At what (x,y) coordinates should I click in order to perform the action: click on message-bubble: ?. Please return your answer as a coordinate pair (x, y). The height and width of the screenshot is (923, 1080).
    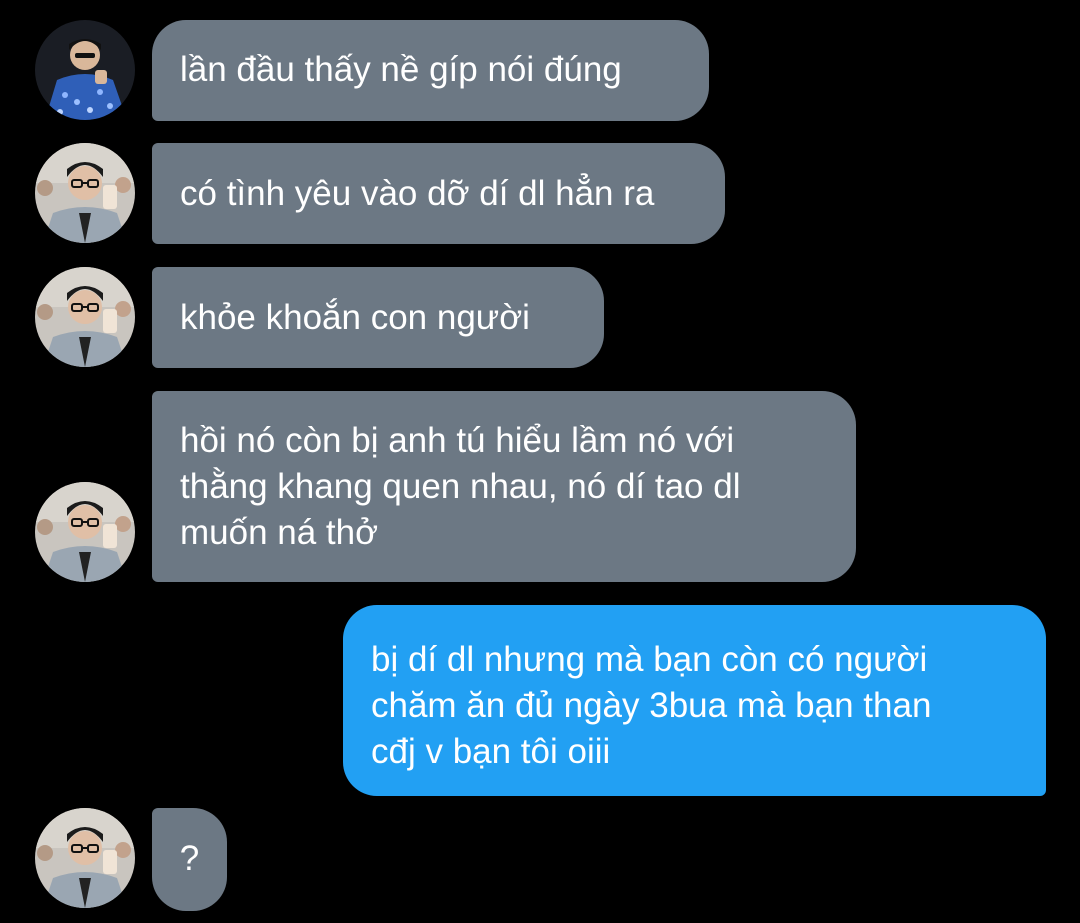
    Looking at the image, I should click on (189, 859).